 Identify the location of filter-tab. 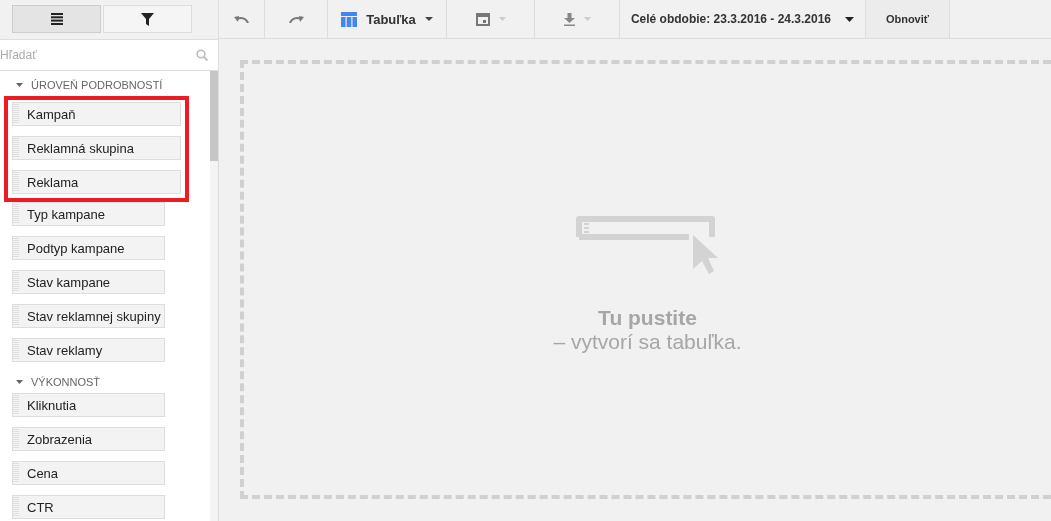
(147, 19).